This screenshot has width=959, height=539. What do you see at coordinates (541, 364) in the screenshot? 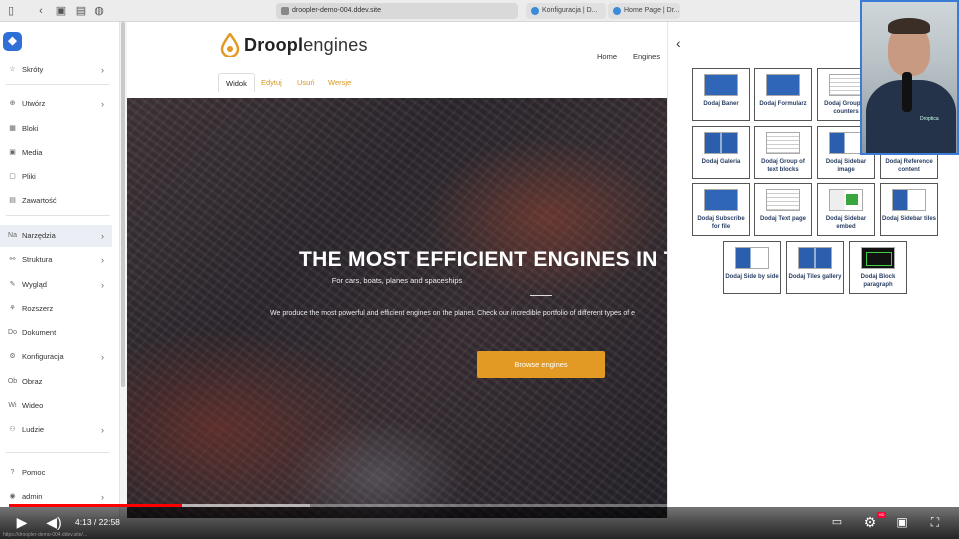
I see `browse-engines-button: Browse engines` at bounding box center [541, 364].